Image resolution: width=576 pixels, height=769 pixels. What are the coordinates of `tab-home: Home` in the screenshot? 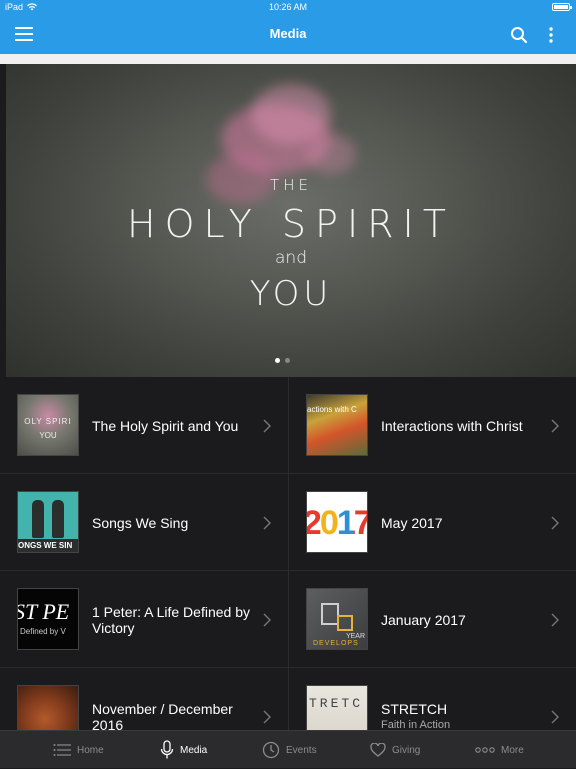 It's located at (78, 750).